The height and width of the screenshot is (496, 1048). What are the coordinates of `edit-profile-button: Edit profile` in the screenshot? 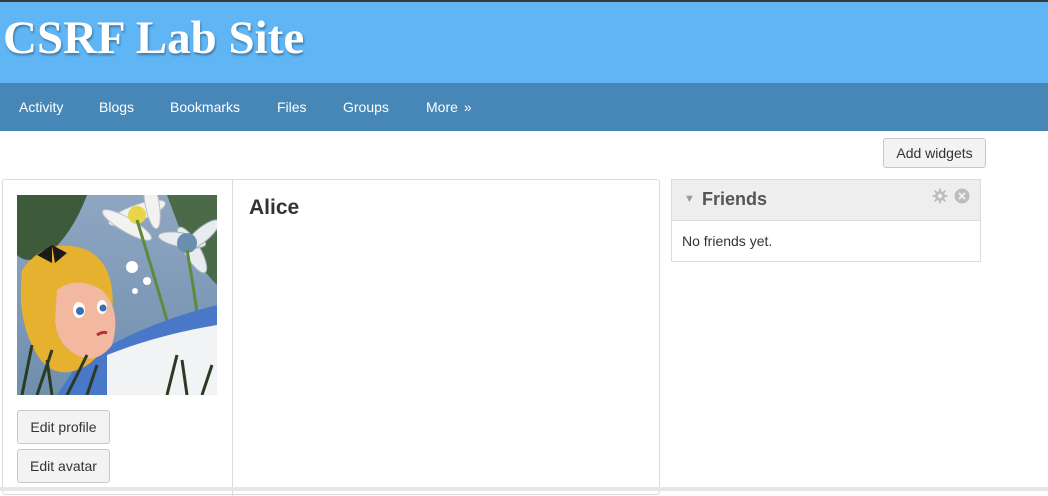 It's located at (63, 427).